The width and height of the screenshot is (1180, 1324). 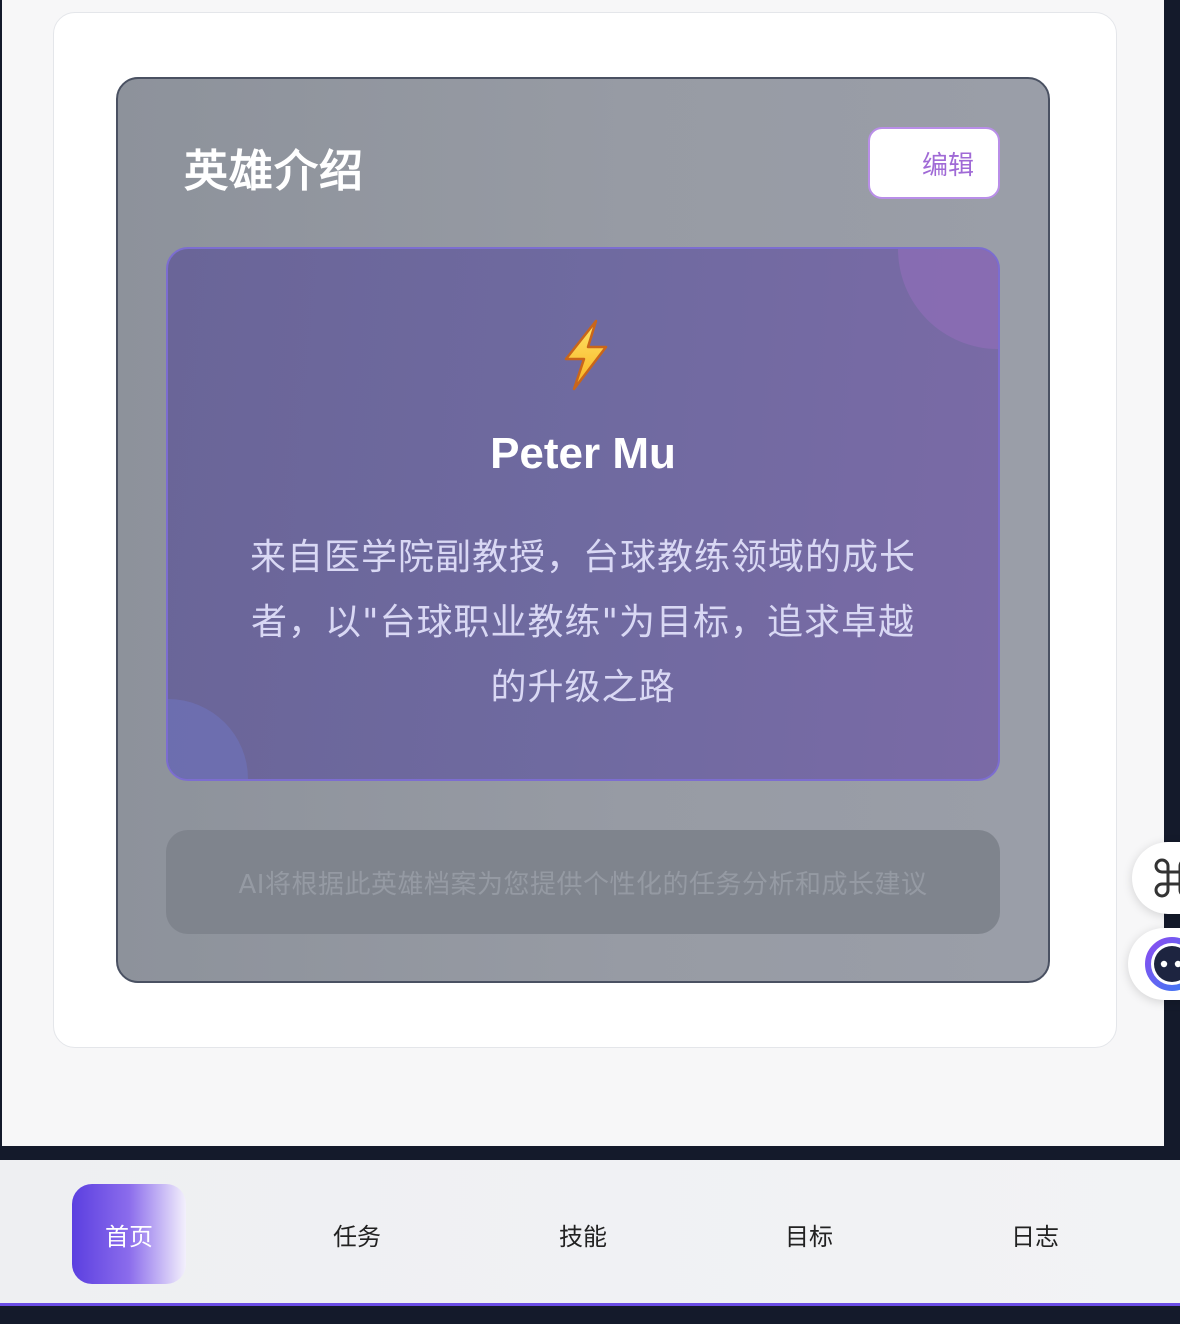 What do you see at coordinates (208, 739) in the screenshot?
I see `decorative-circle-bottom-left` at bounding box center [208, 739].